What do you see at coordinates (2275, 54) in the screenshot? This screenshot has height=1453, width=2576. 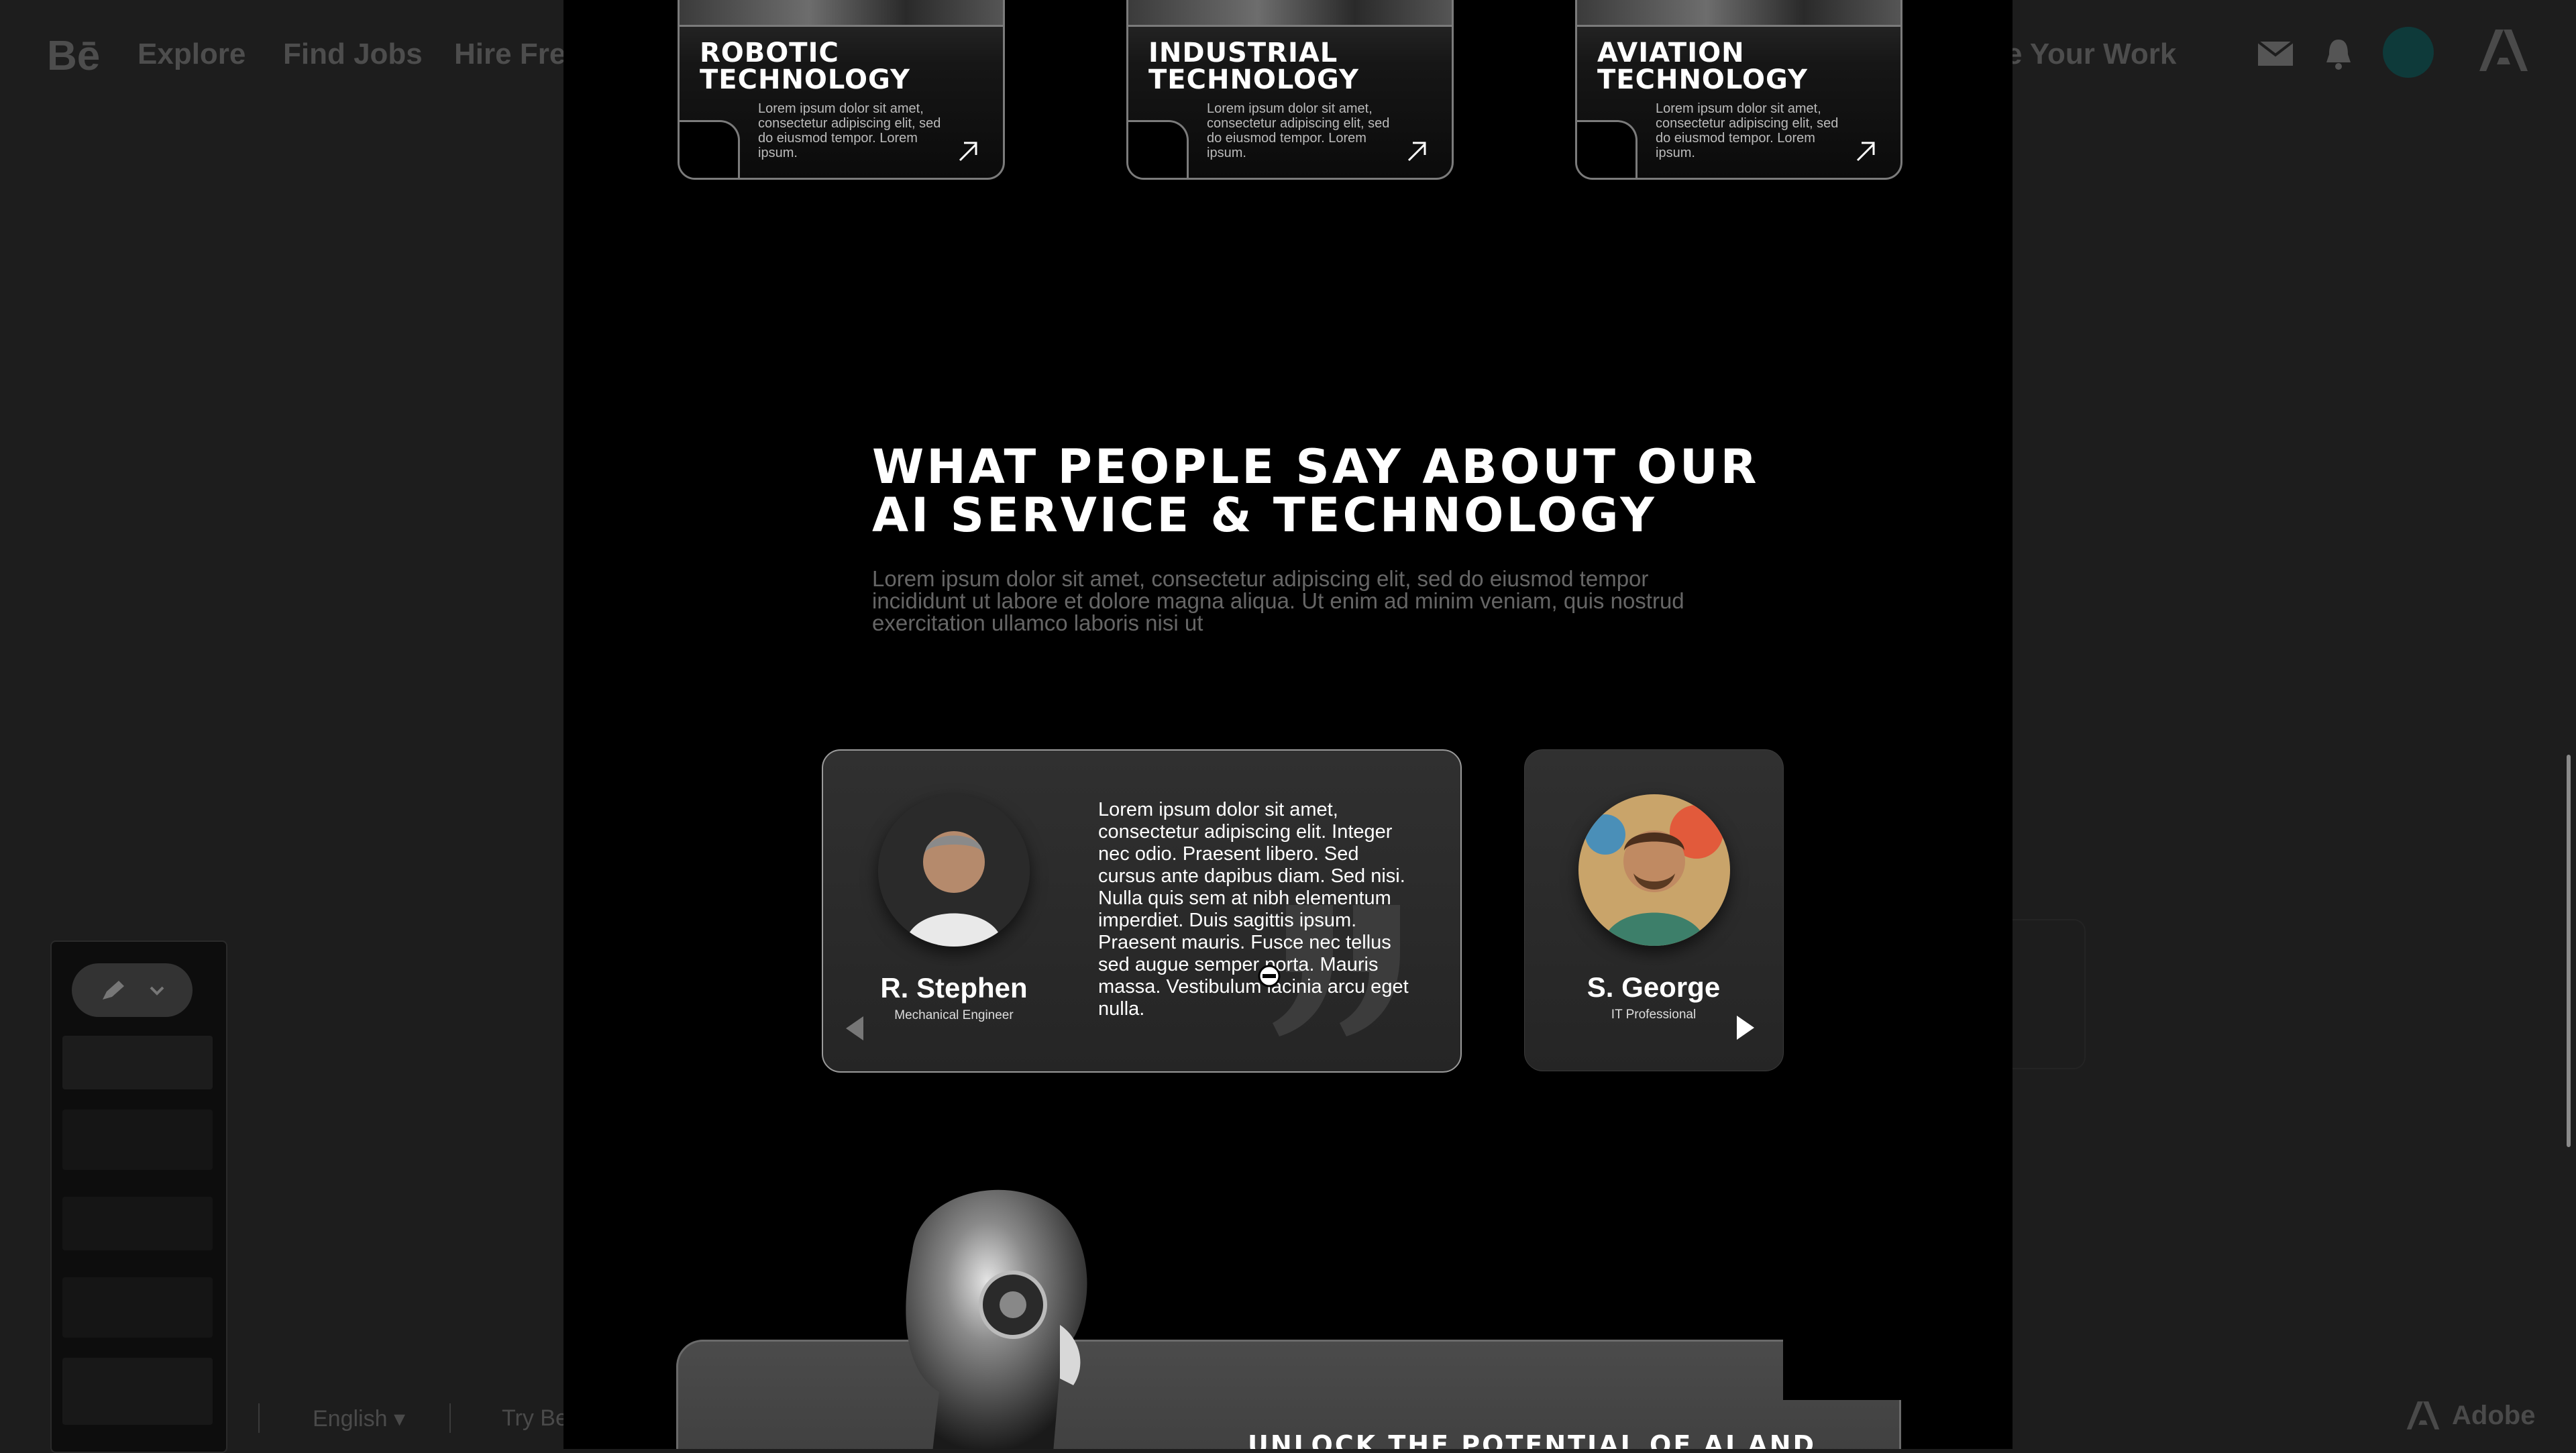 I see `mail-icon` at bounding box center [2275, 54].